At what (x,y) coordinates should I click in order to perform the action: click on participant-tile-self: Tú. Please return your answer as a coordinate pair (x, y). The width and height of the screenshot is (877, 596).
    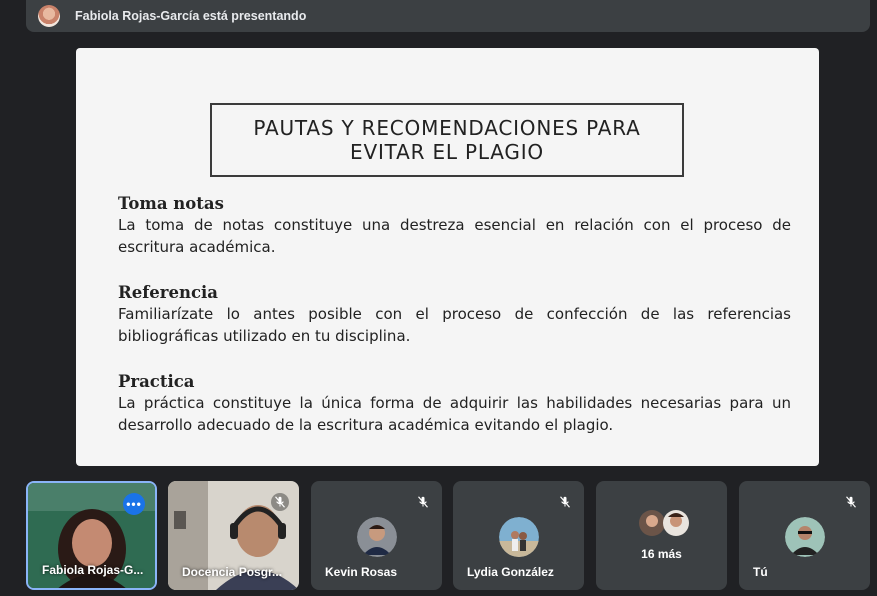
    Looking at the image, I should click on (804, 535).